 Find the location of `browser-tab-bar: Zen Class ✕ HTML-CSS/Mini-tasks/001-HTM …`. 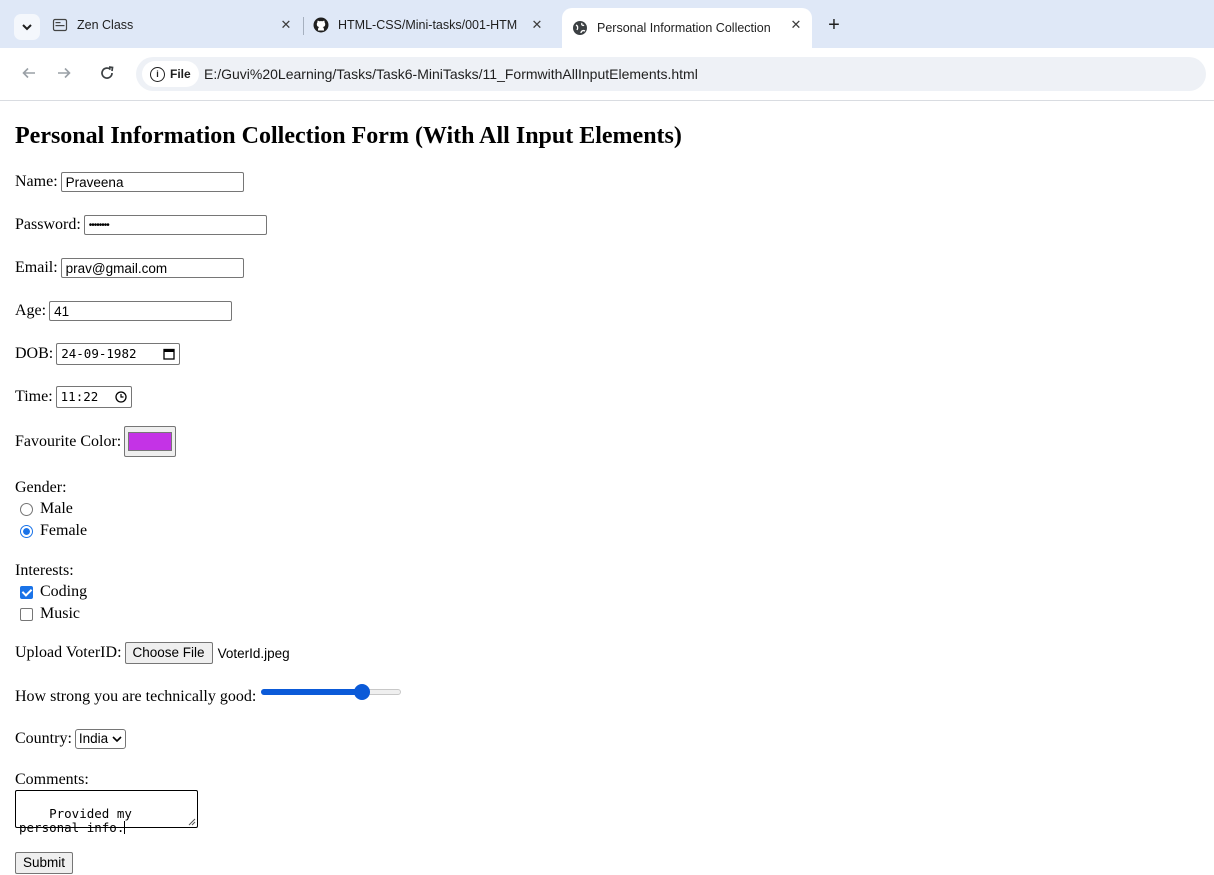

browser-tab-bar: Zen Class ✕ HTML-CSS/Mini-tasks/001-HTM … is located at coordinates (607, 24).